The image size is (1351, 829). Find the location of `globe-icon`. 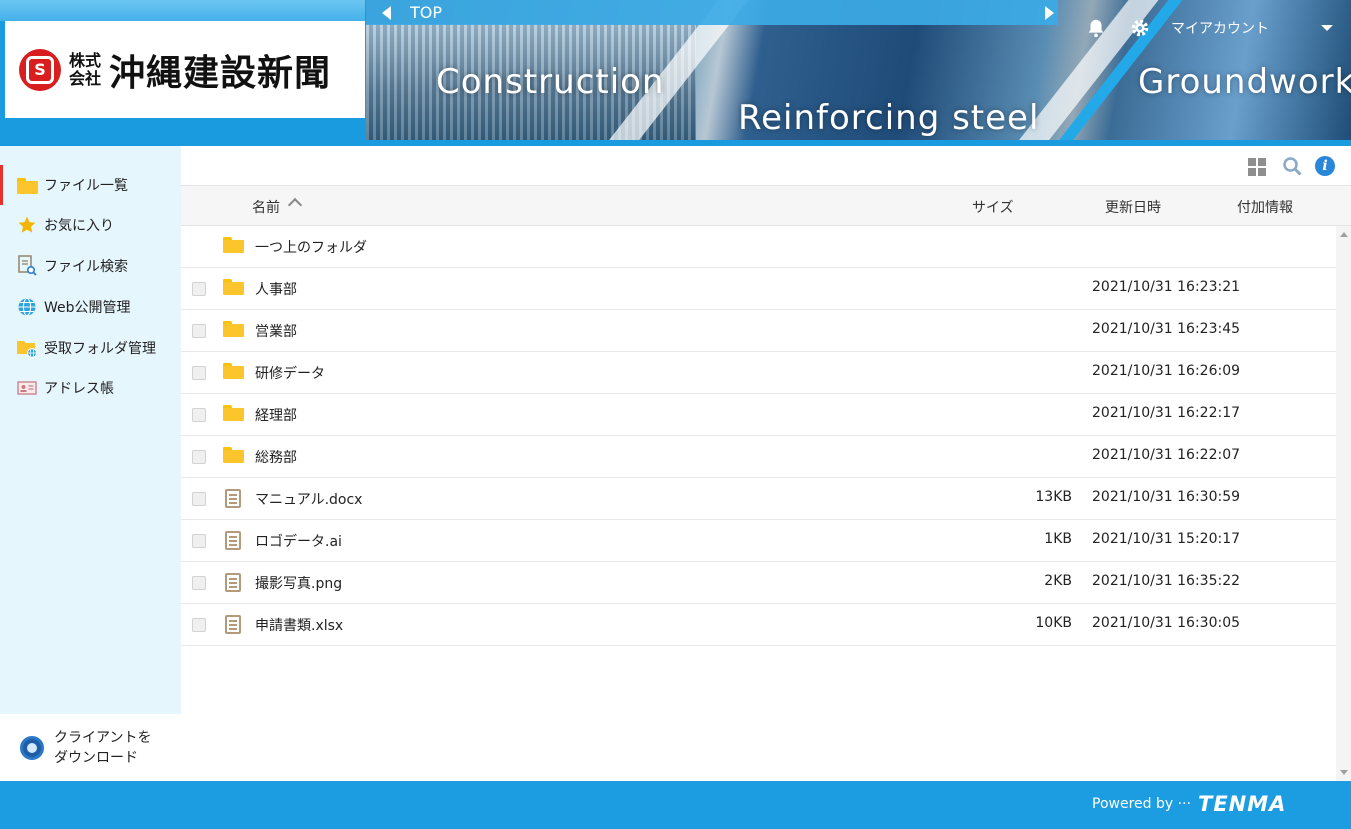

globe-icon is located at coordinates (27, 307).